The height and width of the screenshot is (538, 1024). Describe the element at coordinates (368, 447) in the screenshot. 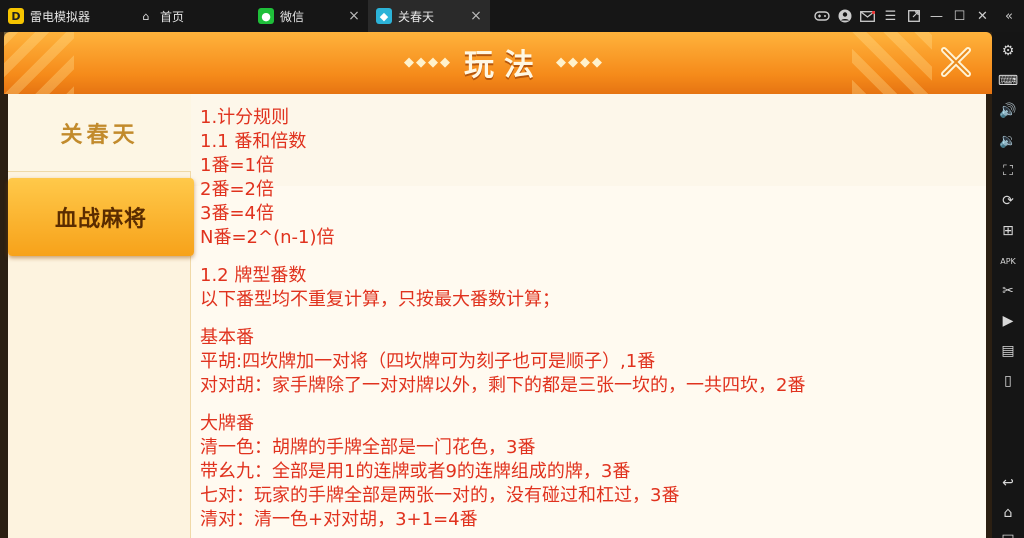

I see `rule-line: 清一色：胡牌的手牌全部是一门花色，3番` at that location.